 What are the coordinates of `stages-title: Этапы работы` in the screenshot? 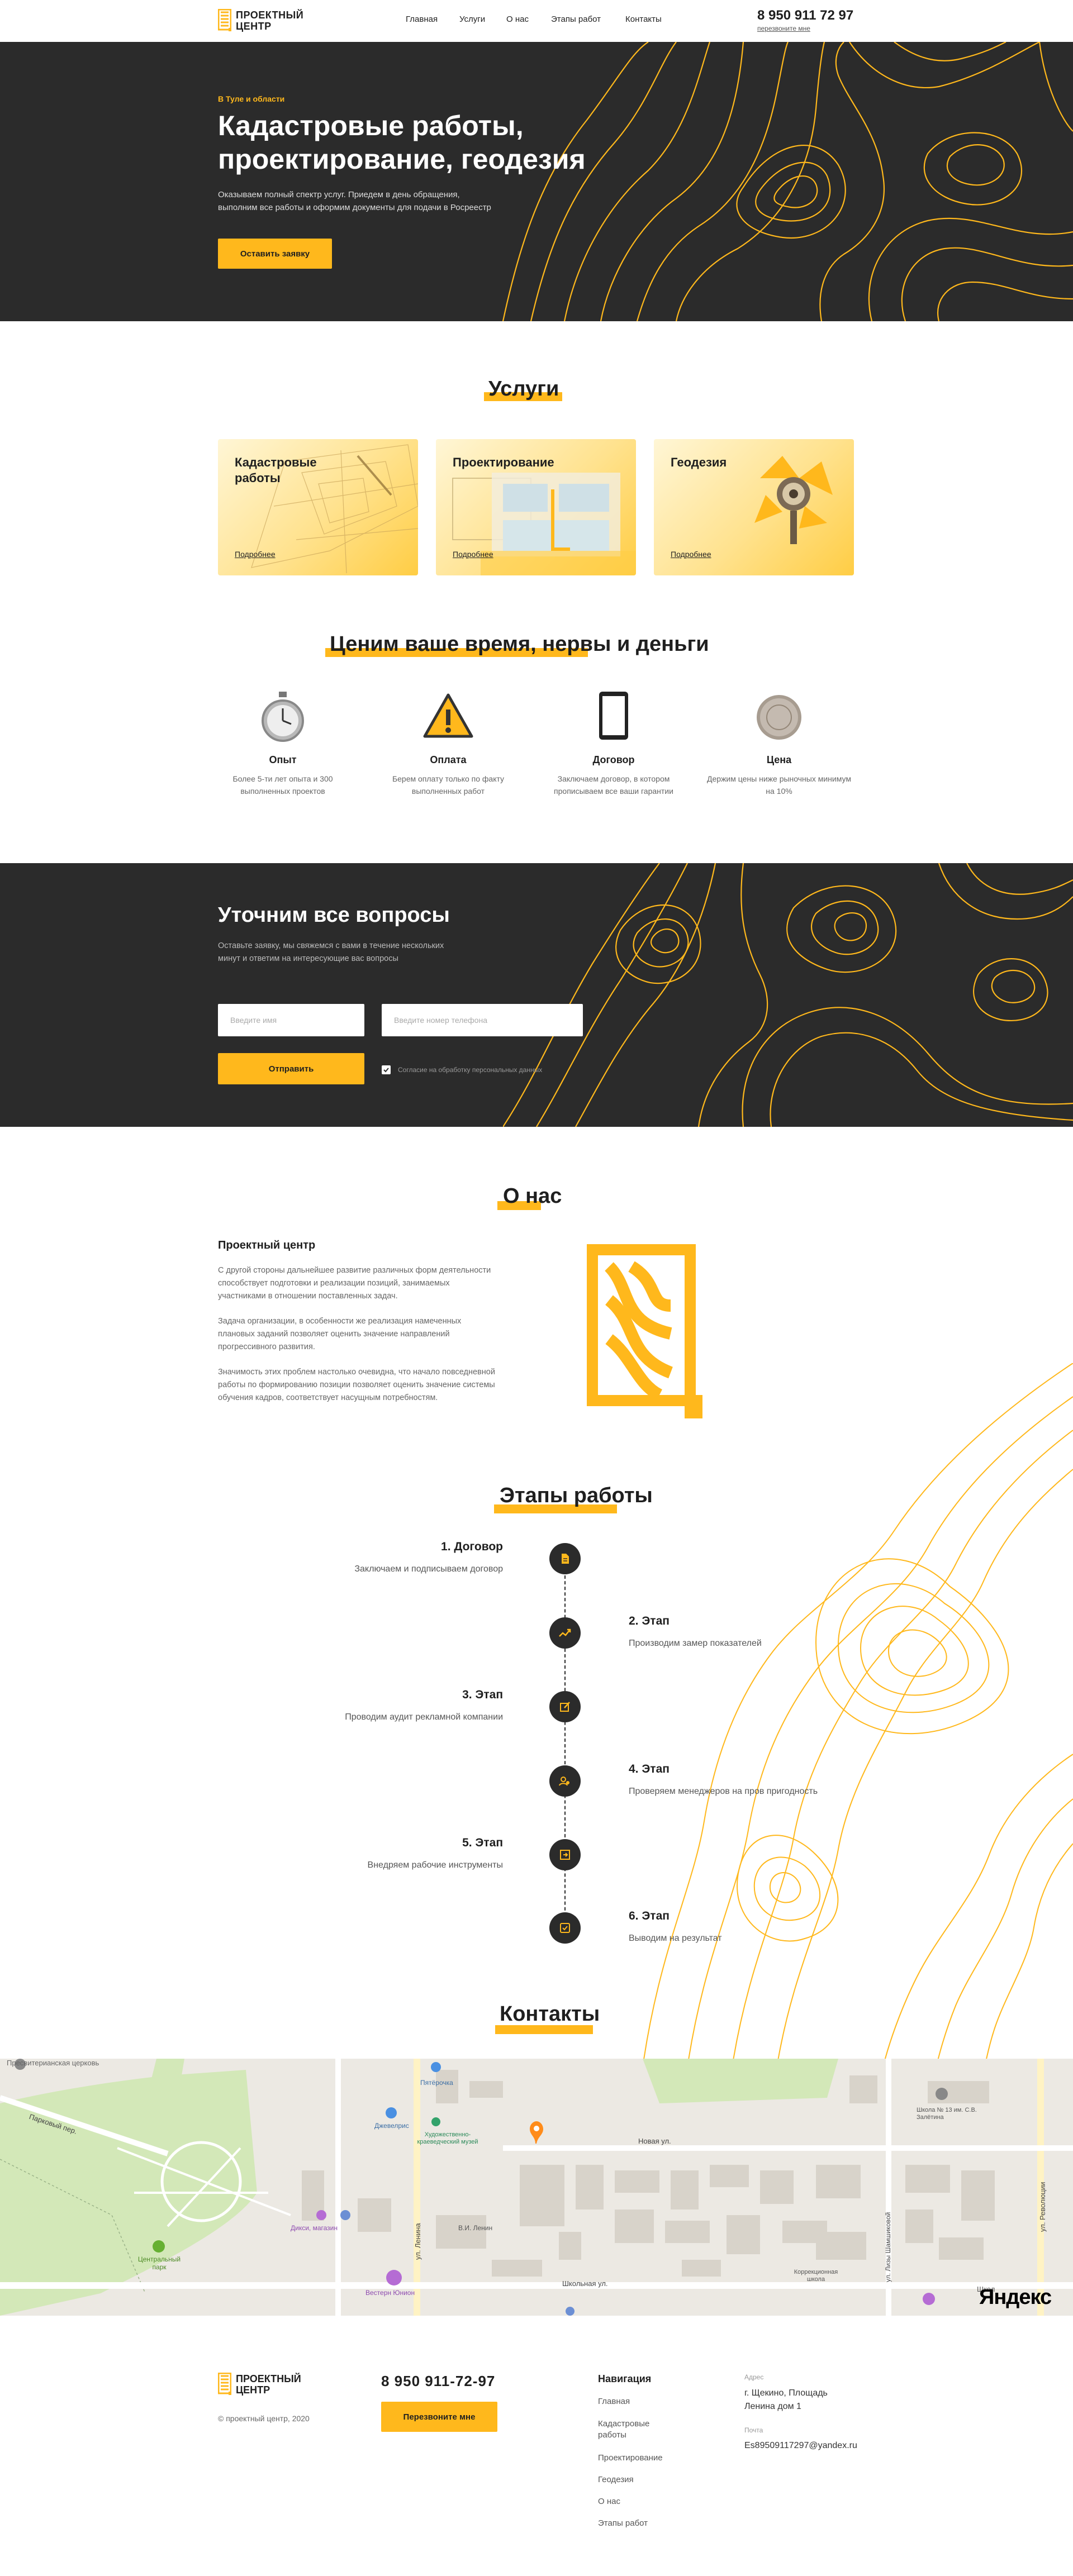 It's located at (576, 1495).